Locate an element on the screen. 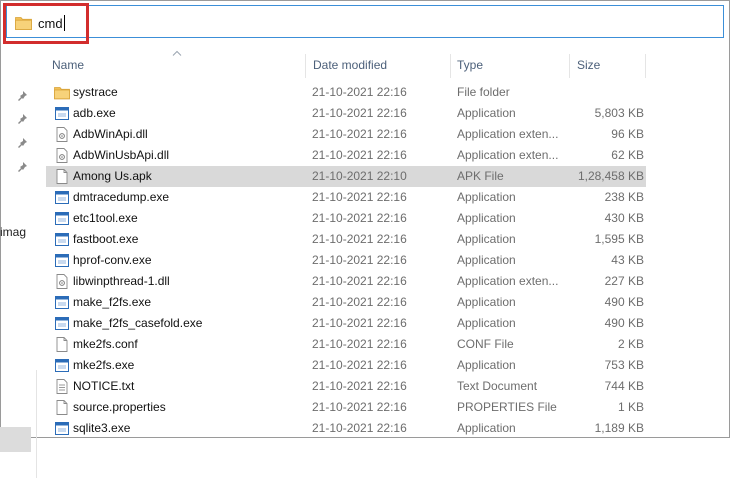  column-header-size: Size is located at coordinates (588, 65).